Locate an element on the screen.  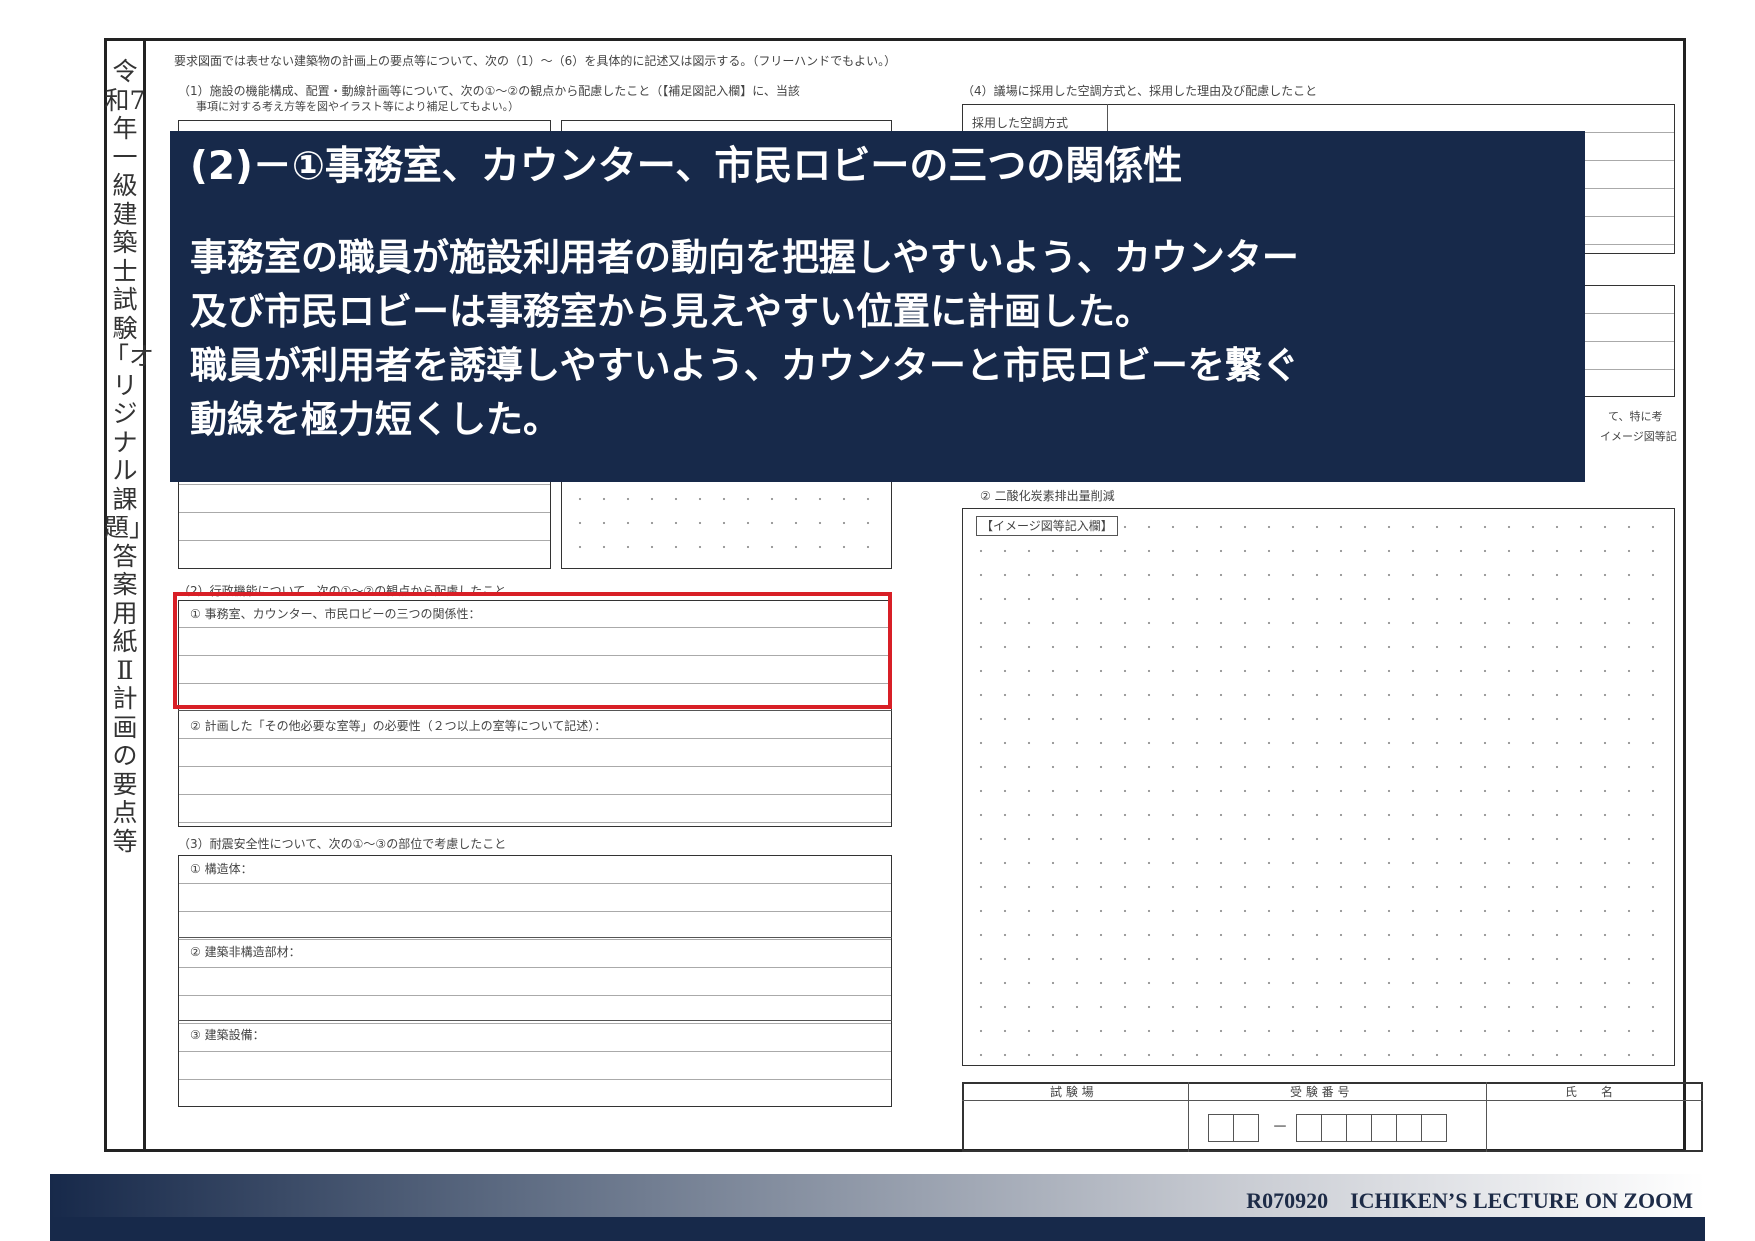
name-label: 氏 名 is located at coordinates (1589, 1092).